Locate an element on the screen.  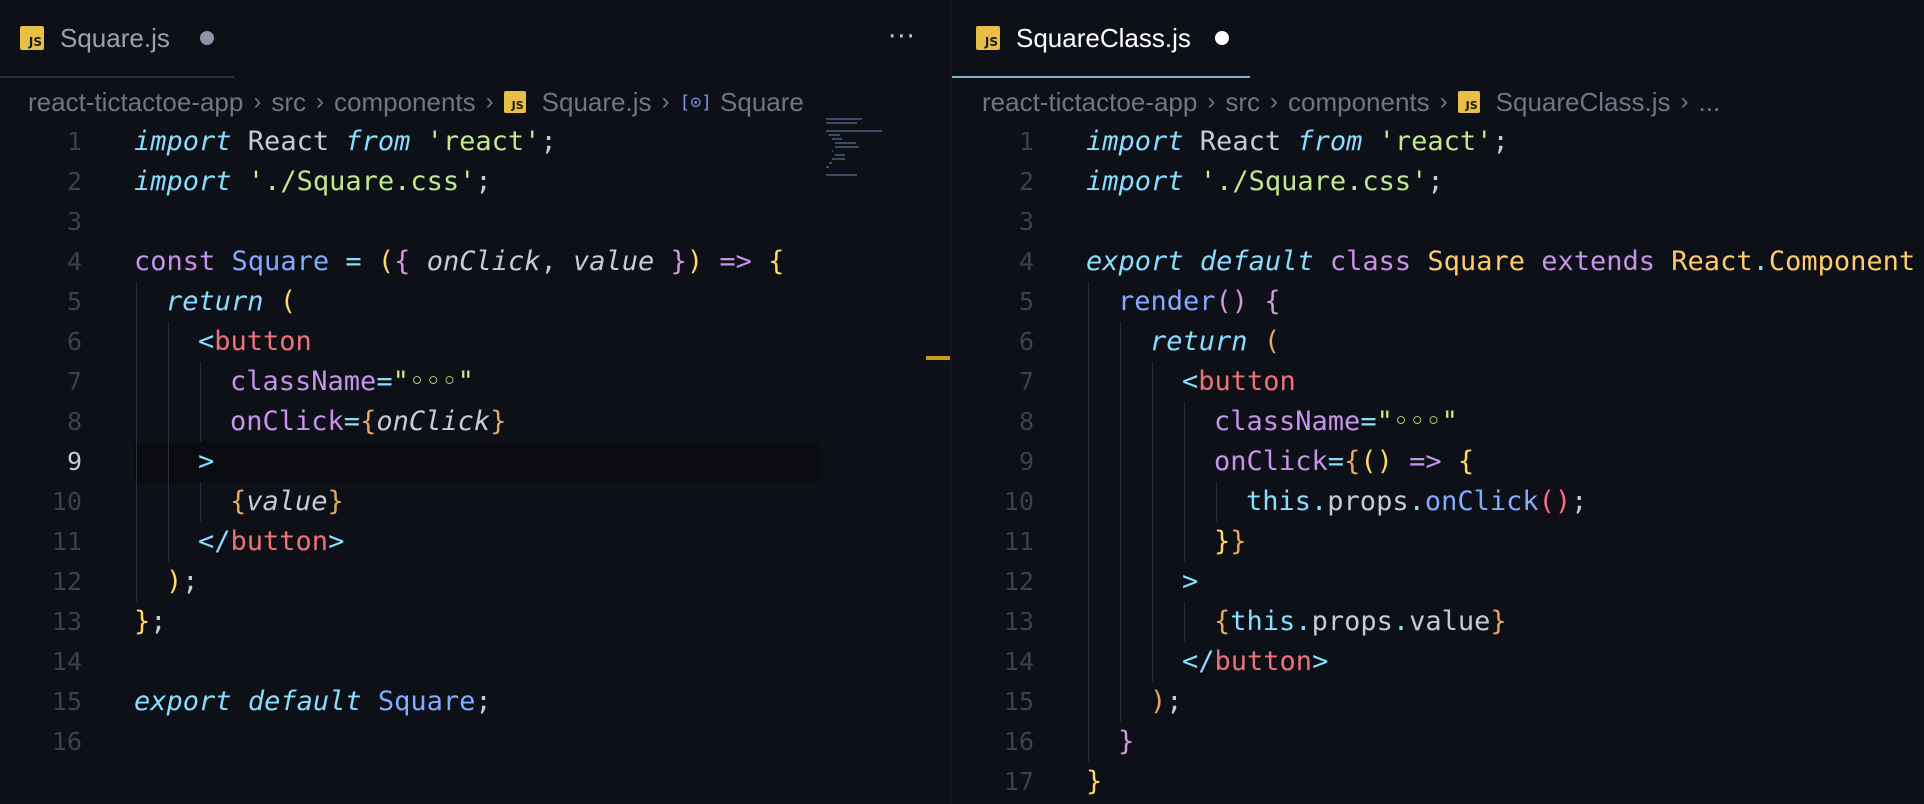
code-line: 3 is located at coordinates (1438, 222).